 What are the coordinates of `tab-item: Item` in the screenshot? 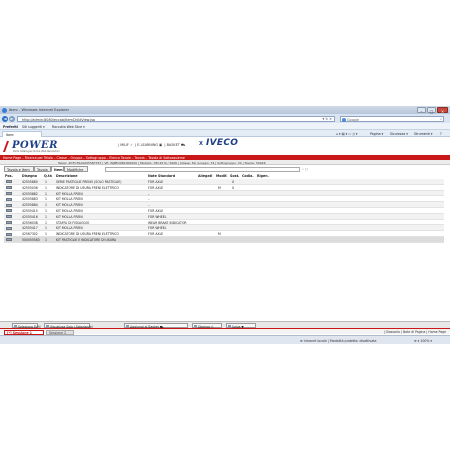 It's located at (57, 169).